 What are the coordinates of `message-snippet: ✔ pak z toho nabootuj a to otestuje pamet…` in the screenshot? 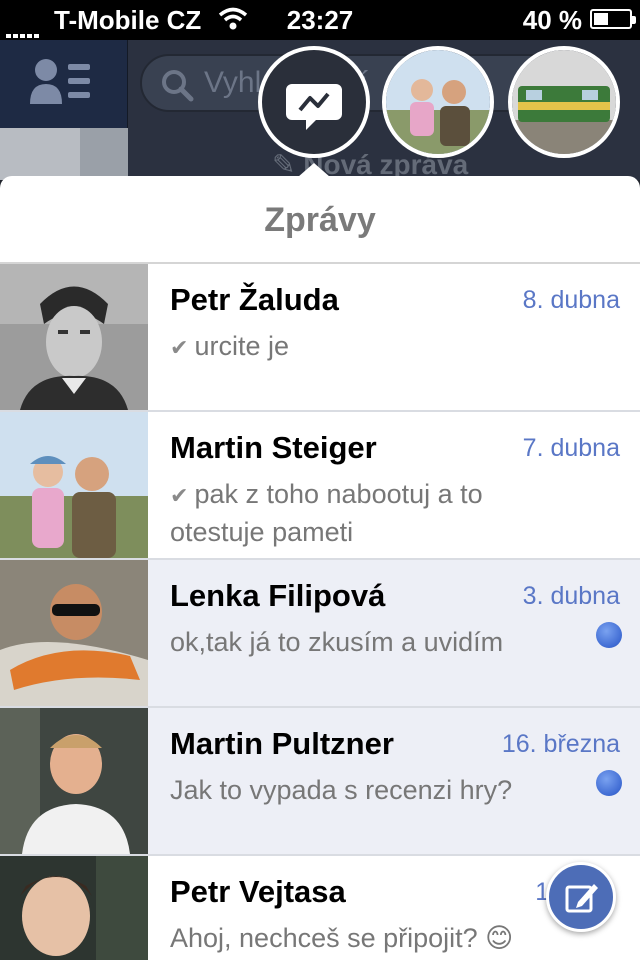 It's located at (370, 513).